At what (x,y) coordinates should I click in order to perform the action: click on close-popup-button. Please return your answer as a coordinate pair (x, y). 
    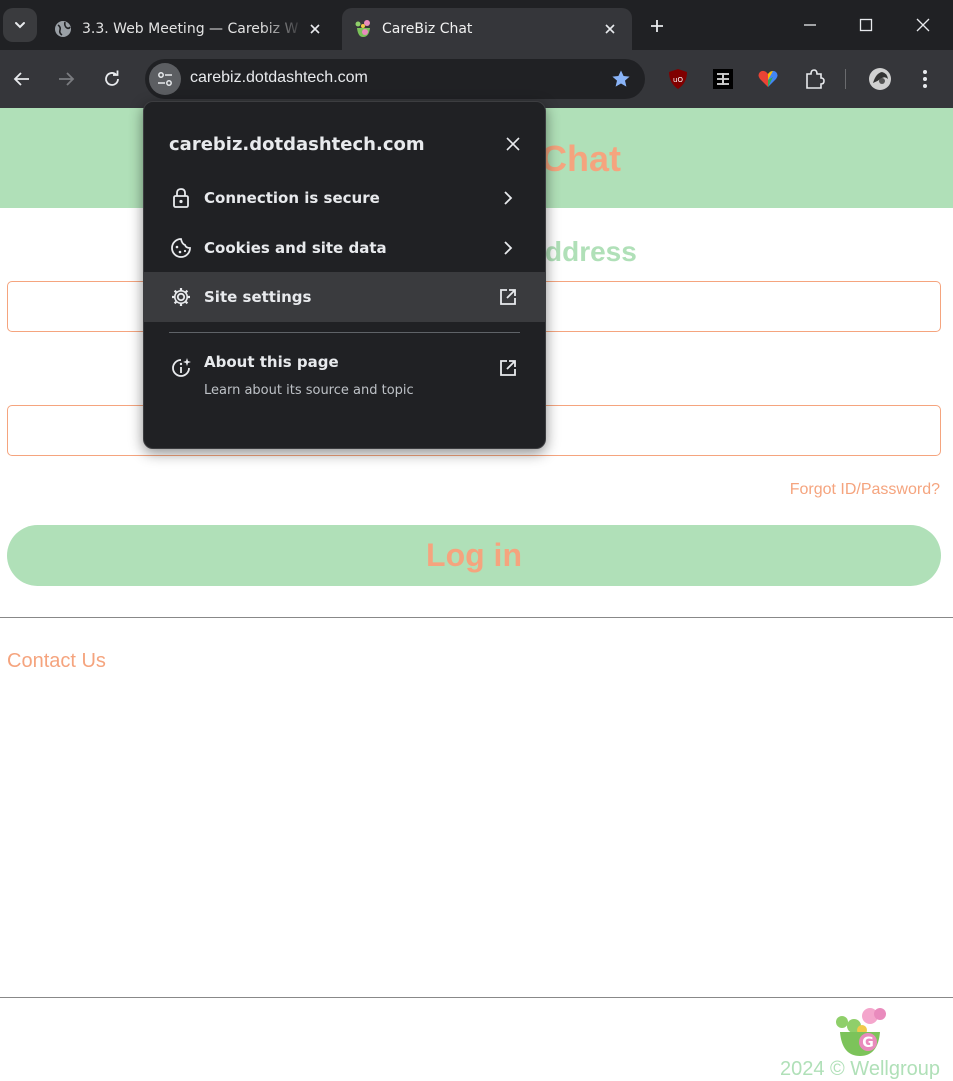
    Looking at the image, I should click on (513, 144).